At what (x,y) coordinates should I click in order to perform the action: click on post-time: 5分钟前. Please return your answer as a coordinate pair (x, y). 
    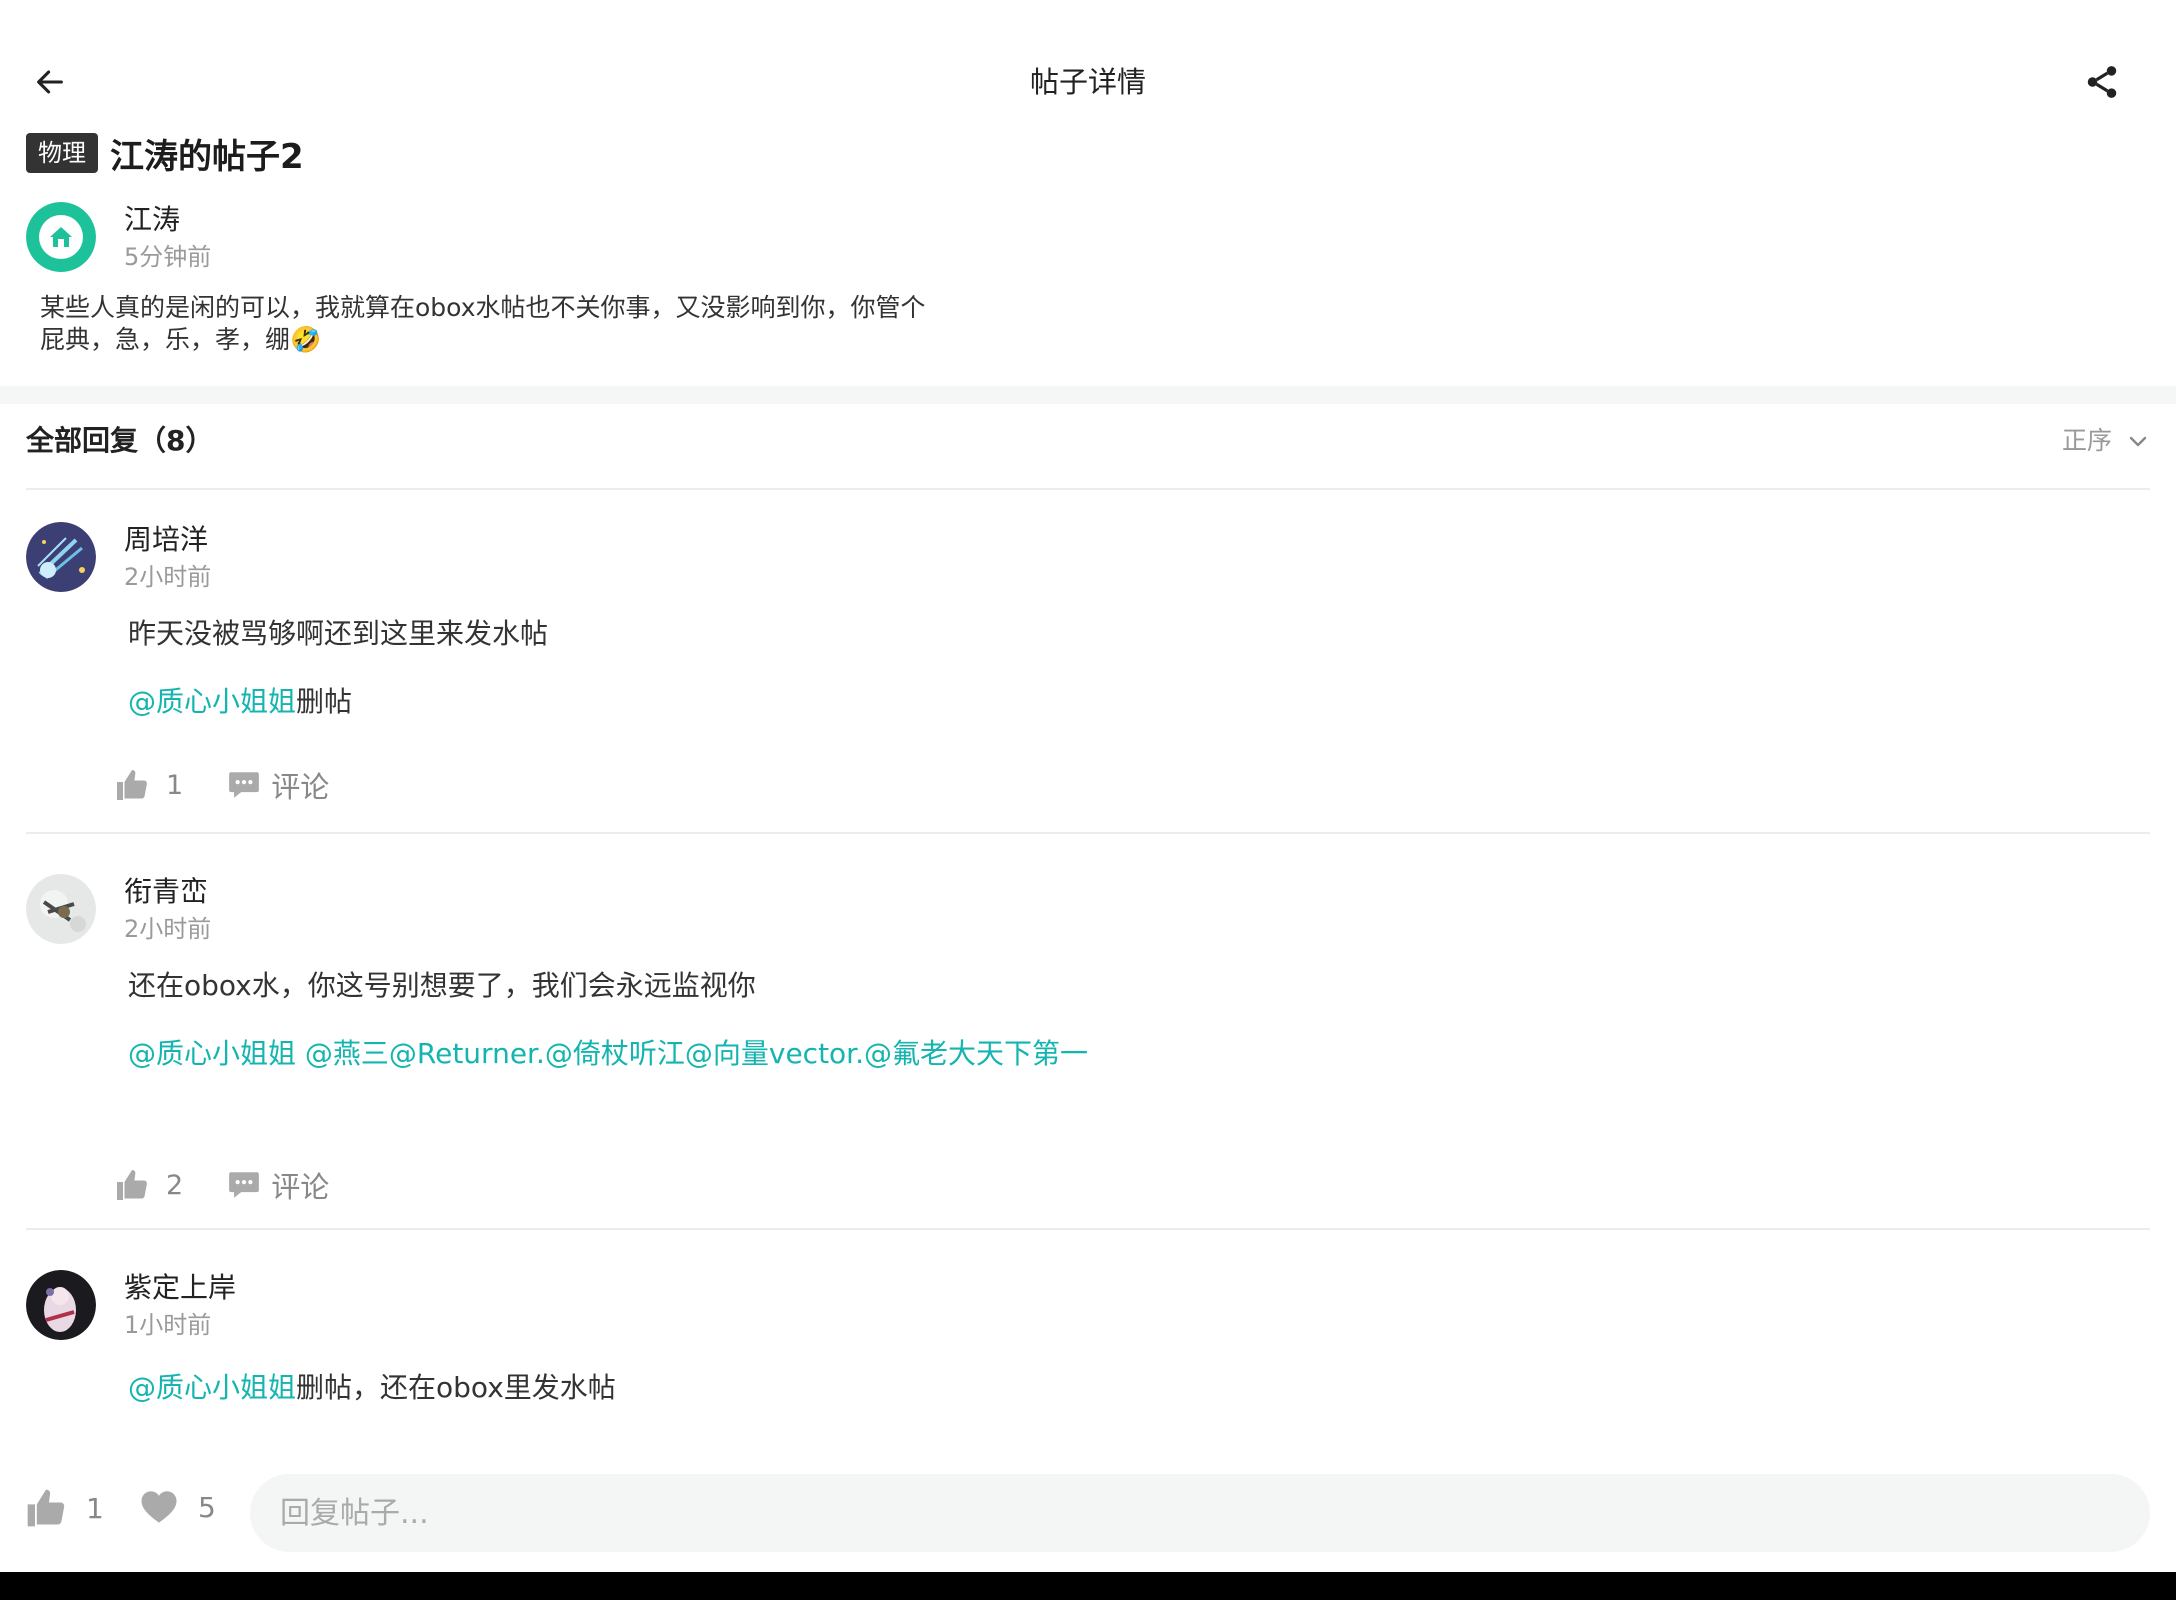
    Looking at the image, I should click on (168, 257).